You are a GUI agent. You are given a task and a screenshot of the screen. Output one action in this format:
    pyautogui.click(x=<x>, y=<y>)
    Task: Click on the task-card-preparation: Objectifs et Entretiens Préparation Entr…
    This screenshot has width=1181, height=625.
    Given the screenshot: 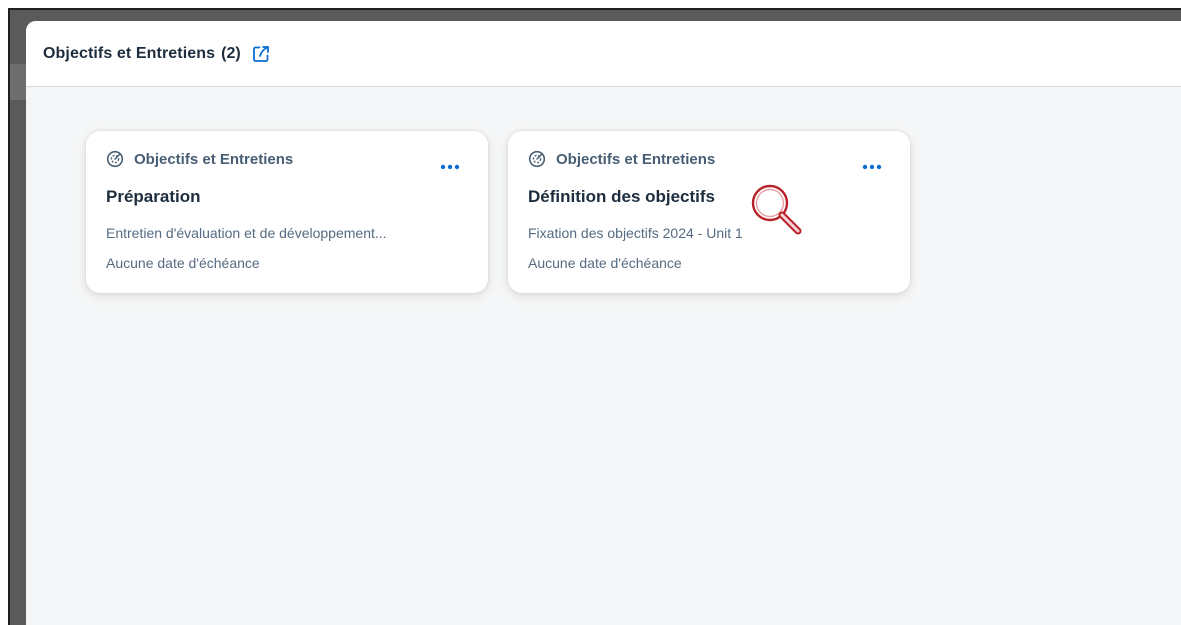 What is the action you would take?
    pyautogui.click(x=287, y=212)
    